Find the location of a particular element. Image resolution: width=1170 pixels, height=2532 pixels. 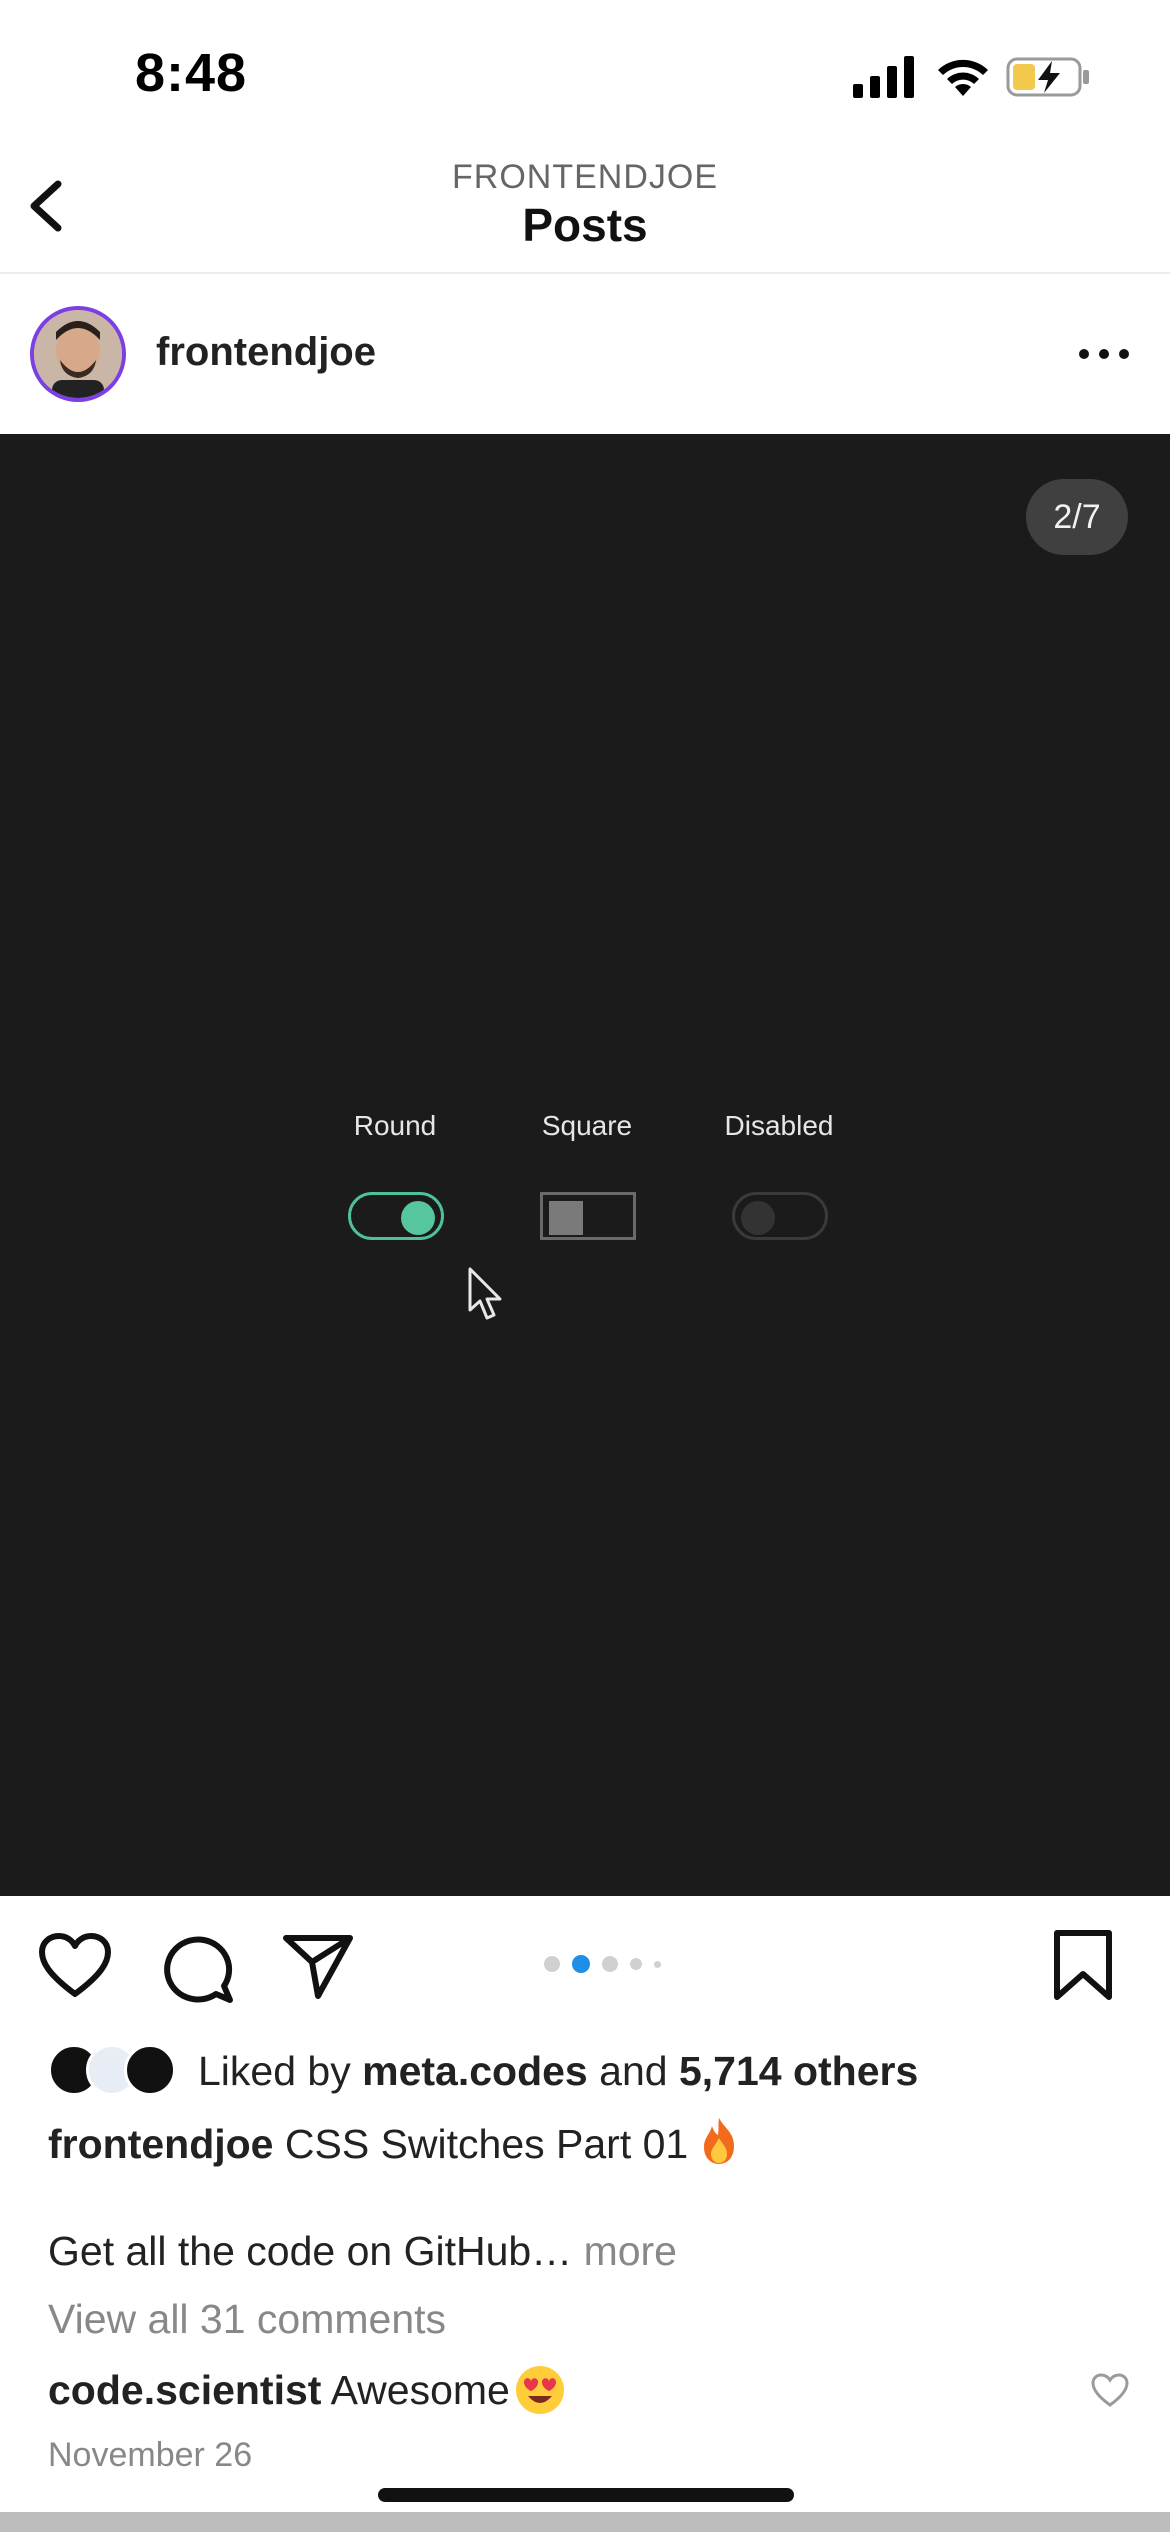

caption-author: frontendjoe is located at coordinates (160, 2144).